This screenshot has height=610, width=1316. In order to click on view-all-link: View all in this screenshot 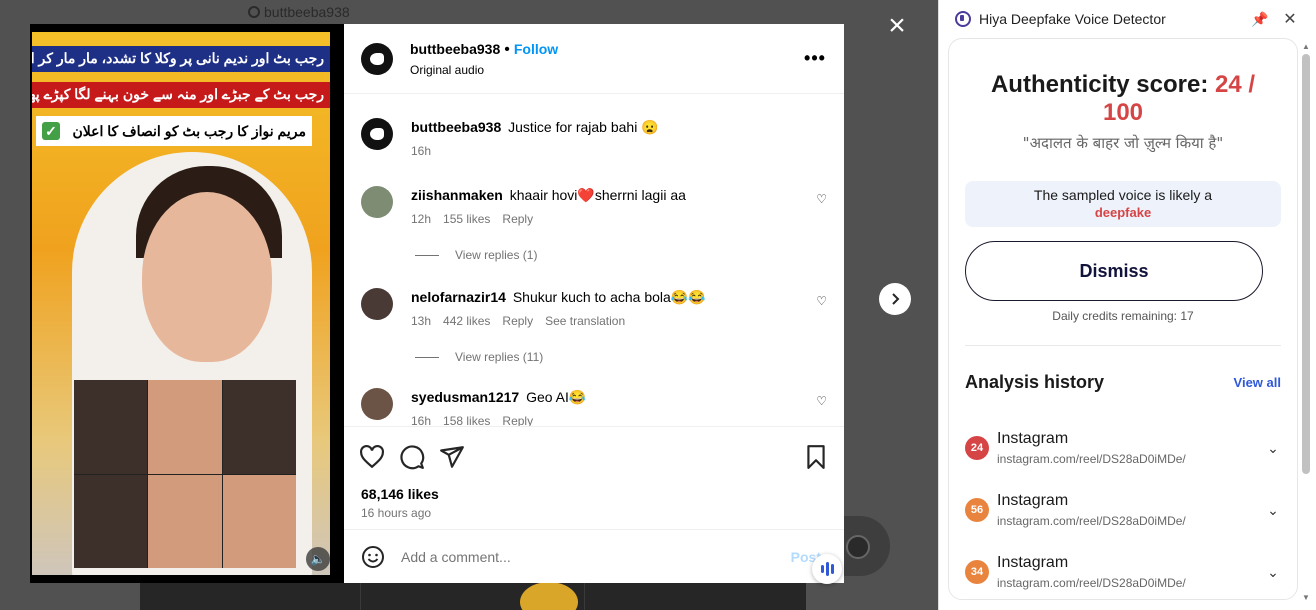, I will do `click(1257, 382)`.